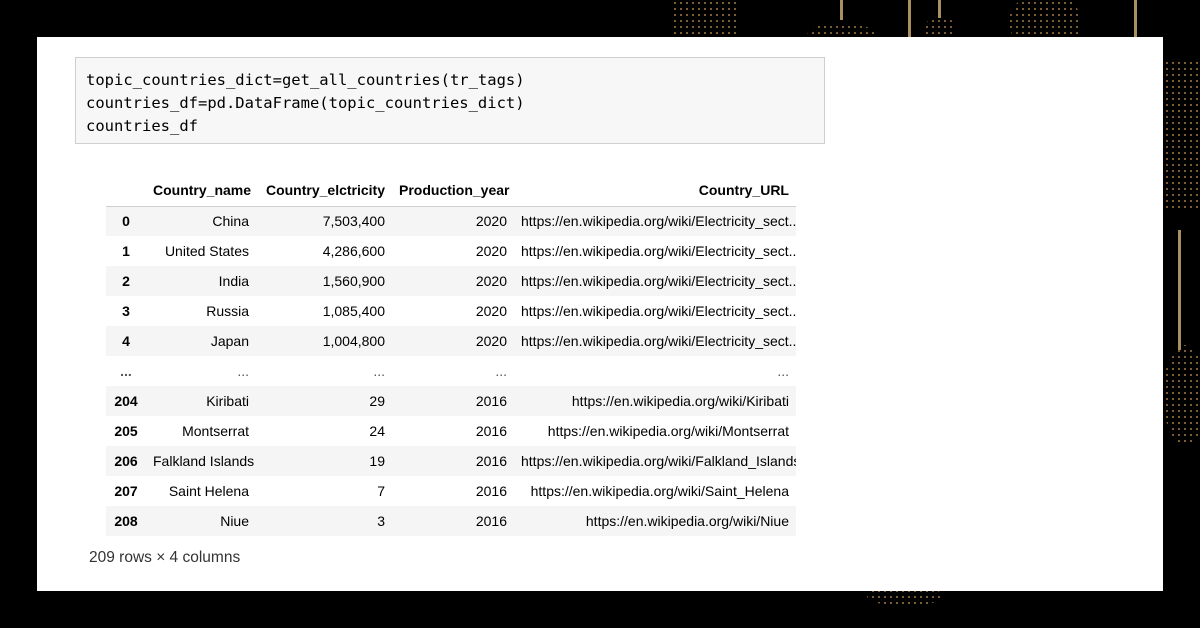 This screenshot has width=1200, height=628. I want to click on cell-country-electricity: 1,560,900, so click(353, 281).